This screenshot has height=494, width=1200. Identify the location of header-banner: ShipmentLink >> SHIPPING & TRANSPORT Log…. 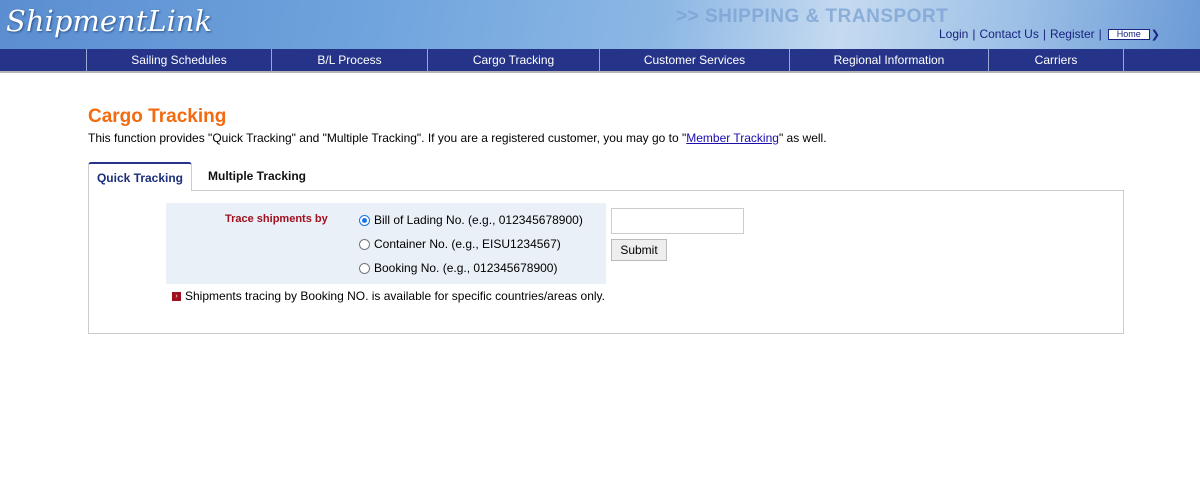
(600, 24).